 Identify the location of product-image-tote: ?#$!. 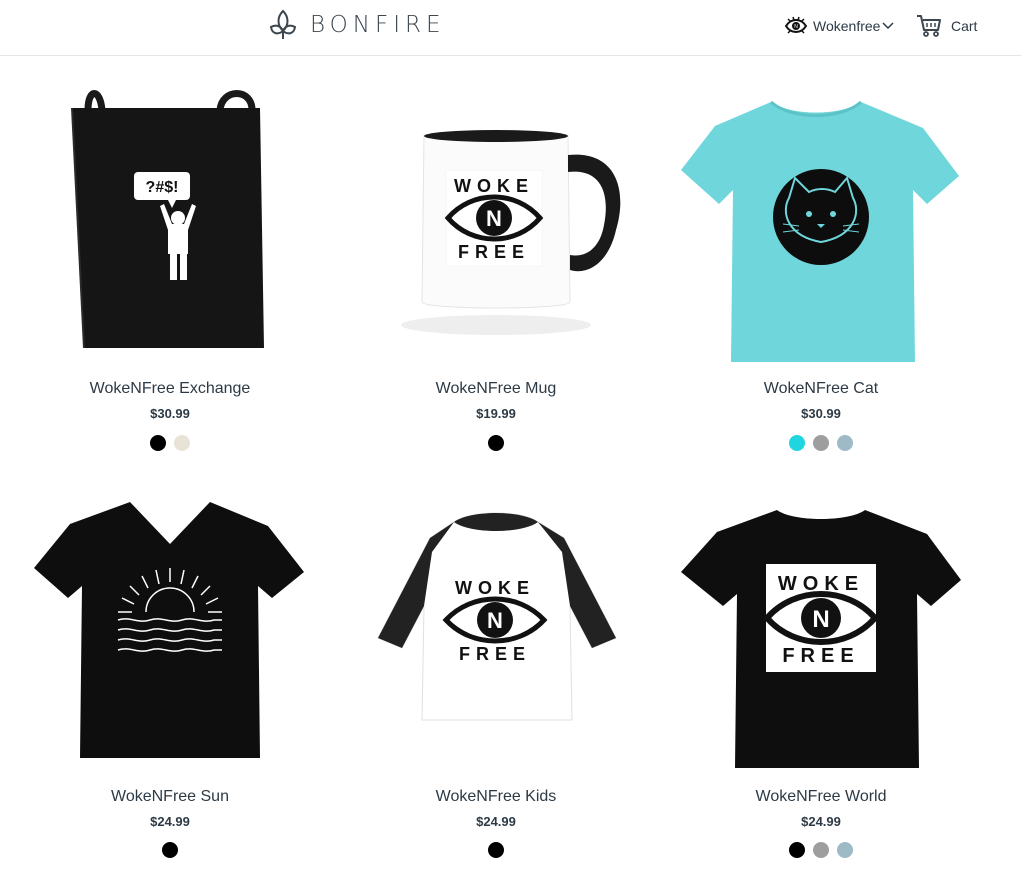
(170, 230).